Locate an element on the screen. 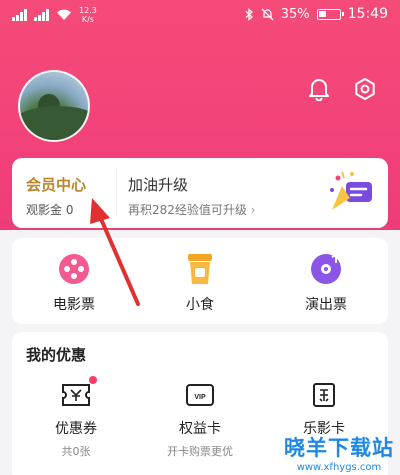 The height and width of the screenshot is (475, 400). chevron-right-icon: › is located at coordinates (253, 210).